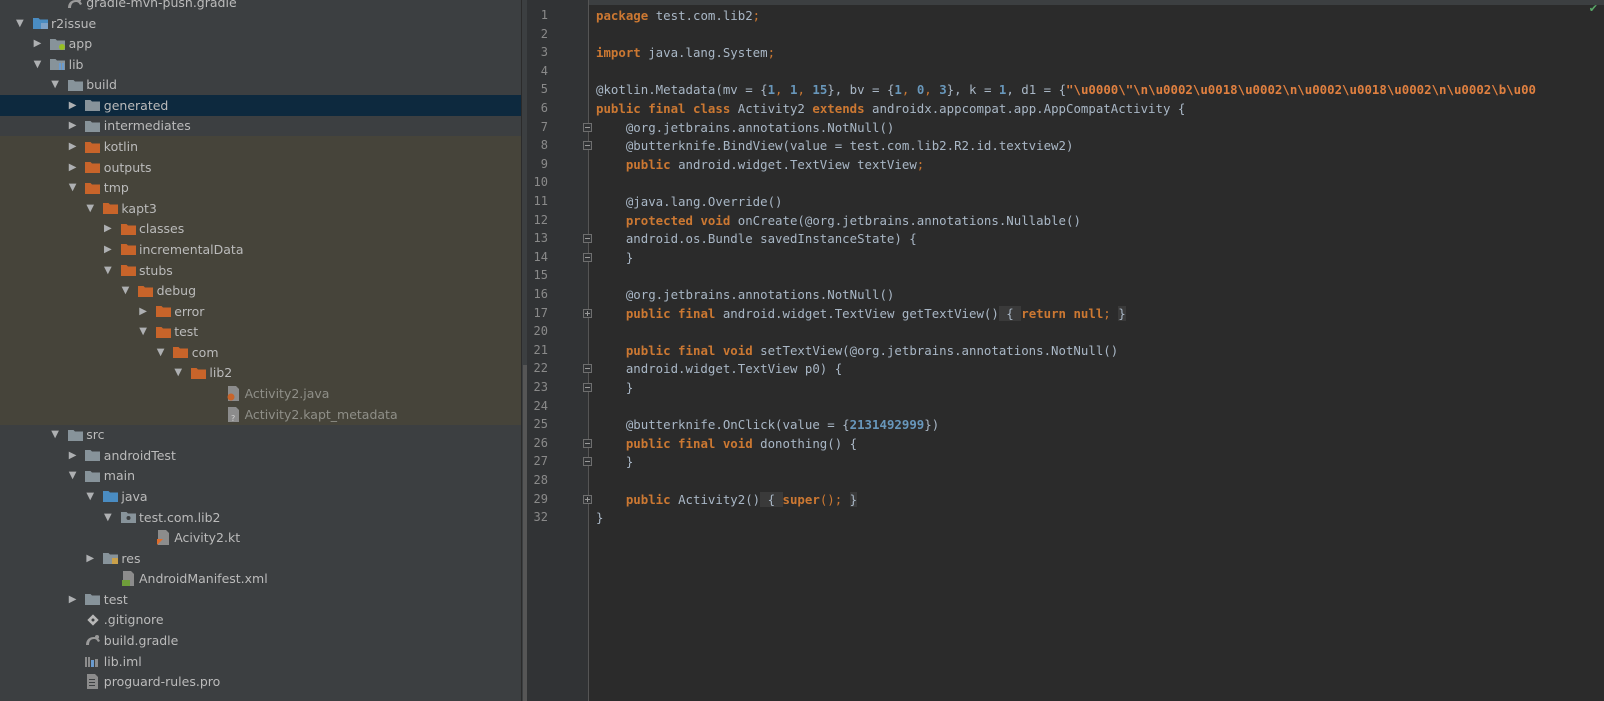 This screenshot has width=1604, height=701. Describe the element at coordinates (260, 6) in the screenshot. I see `tree-row: gradle-mvn-push.gradle` at that location.